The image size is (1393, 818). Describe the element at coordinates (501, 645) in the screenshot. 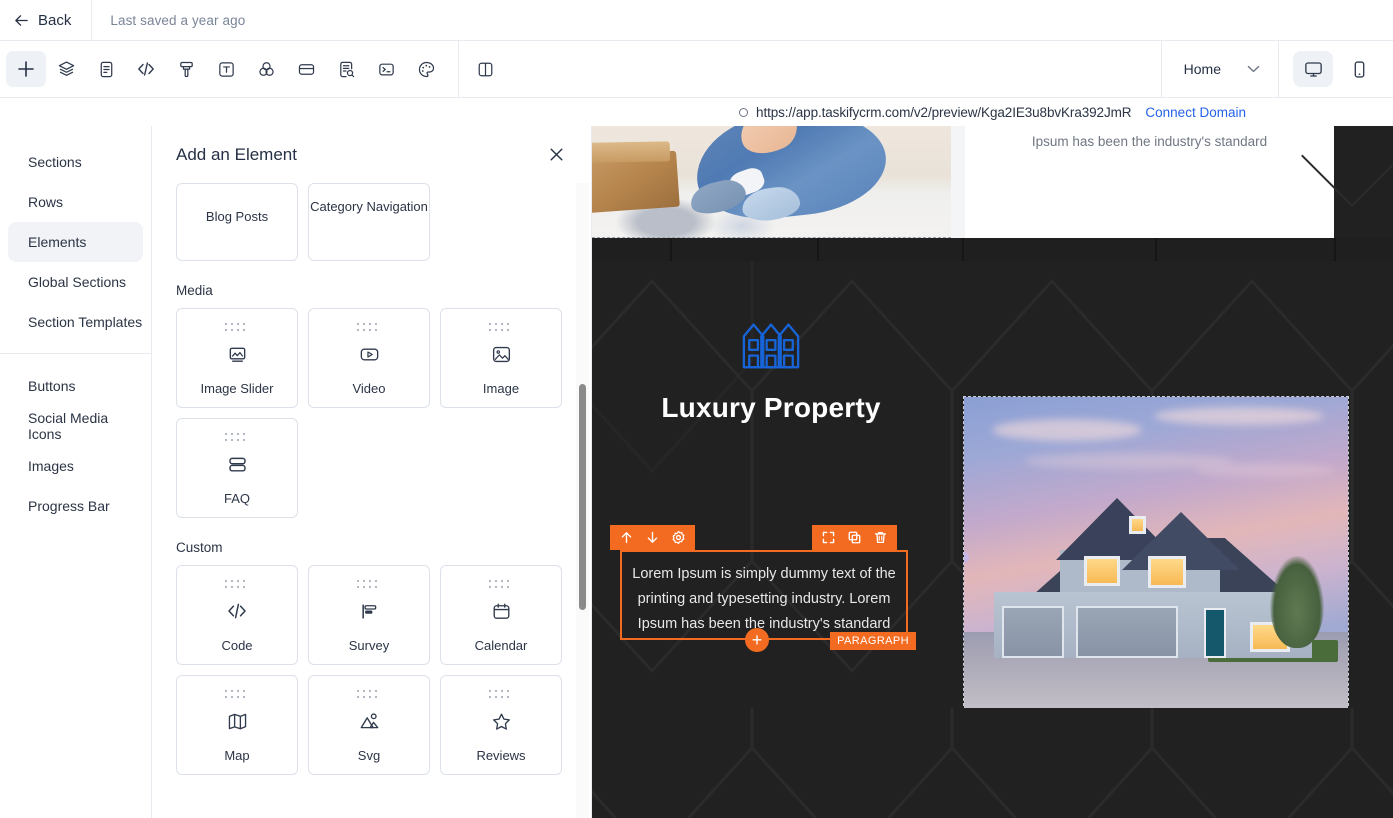

I see `element-label: Calendar` at that location.